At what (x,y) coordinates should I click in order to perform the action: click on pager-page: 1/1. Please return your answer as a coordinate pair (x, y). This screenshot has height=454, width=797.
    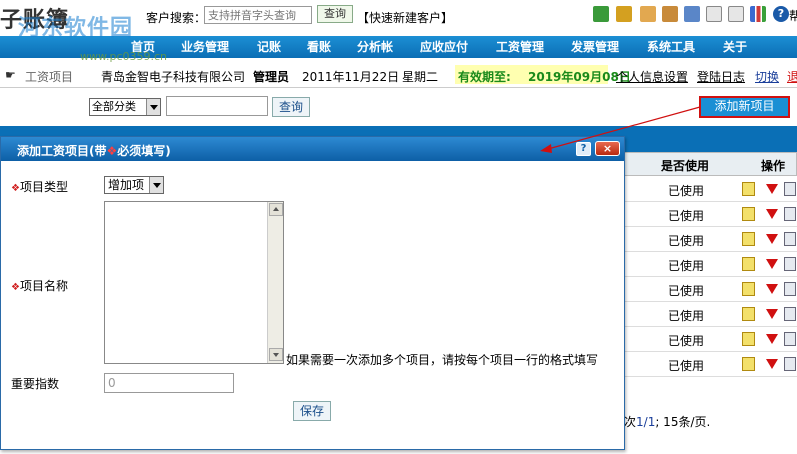
    Looking at the image, I should click on (645, 422).